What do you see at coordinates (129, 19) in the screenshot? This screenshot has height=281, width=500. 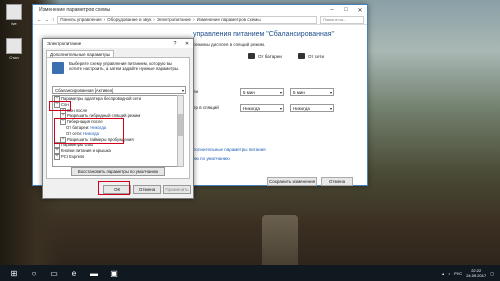 I see `breadcrumb-item: Оборудование и звук` at bounding box center [129, 19].